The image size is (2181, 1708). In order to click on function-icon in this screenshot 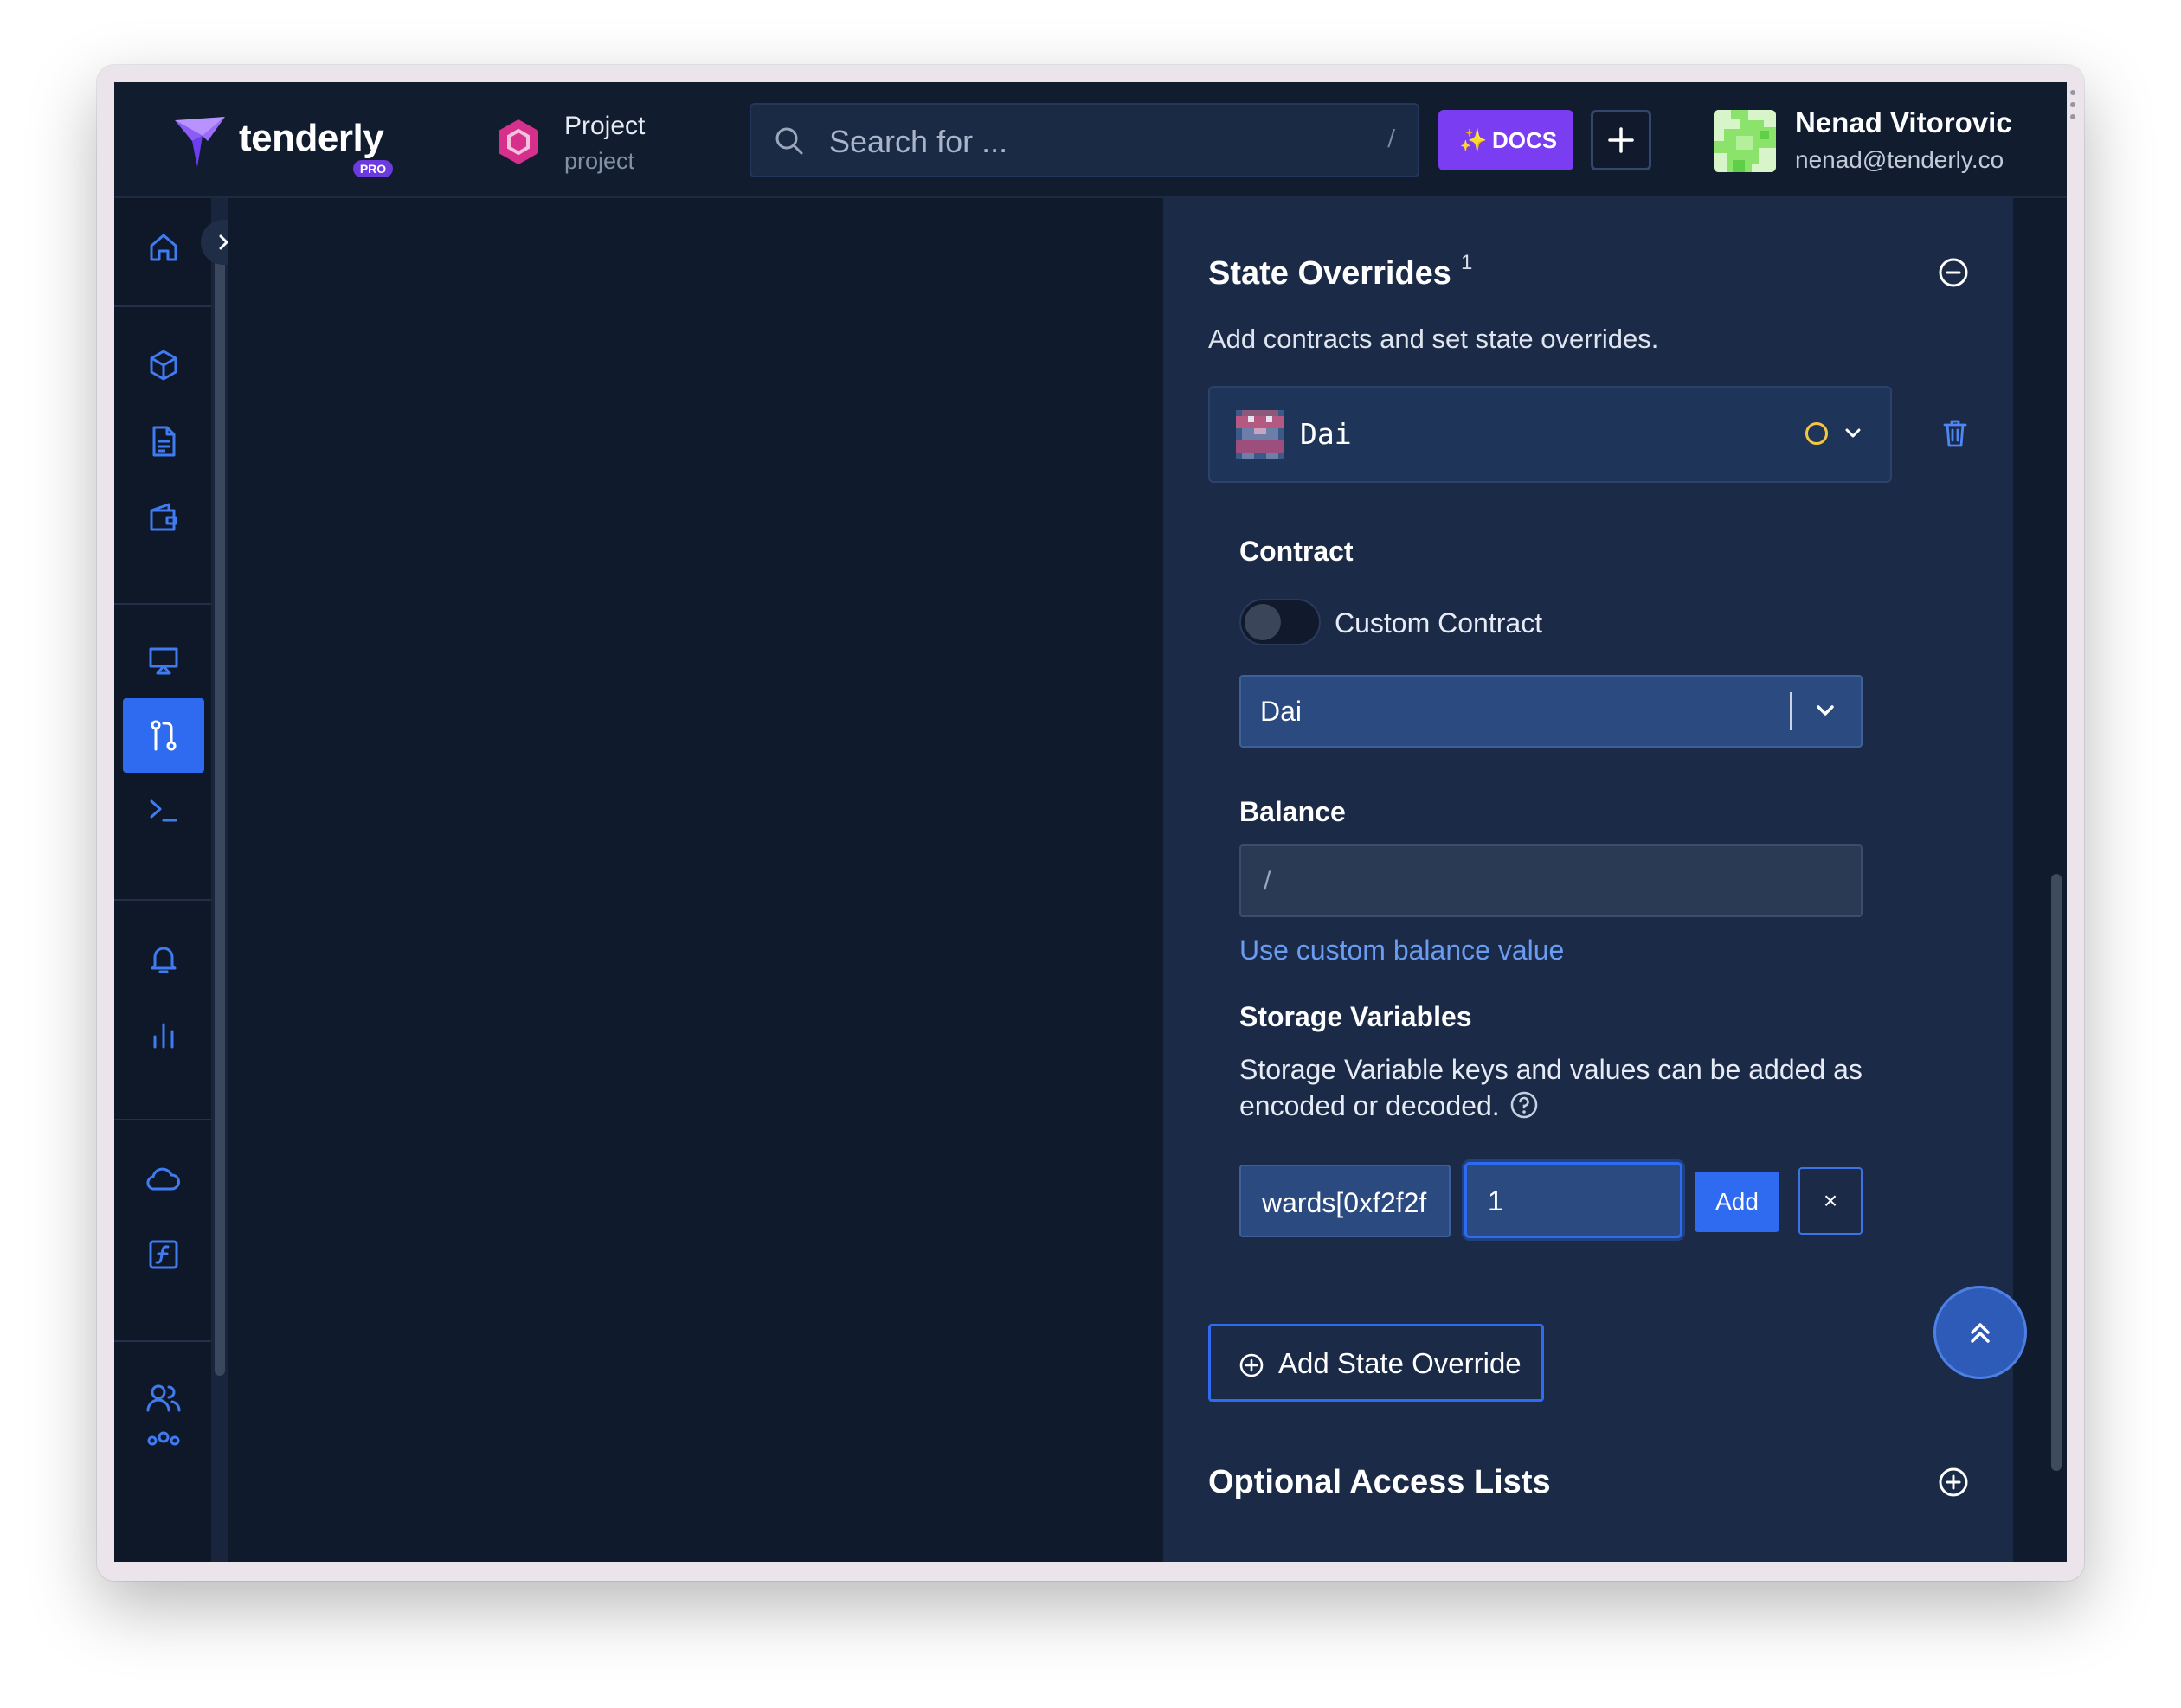, I will do `click(163, 1255)`.